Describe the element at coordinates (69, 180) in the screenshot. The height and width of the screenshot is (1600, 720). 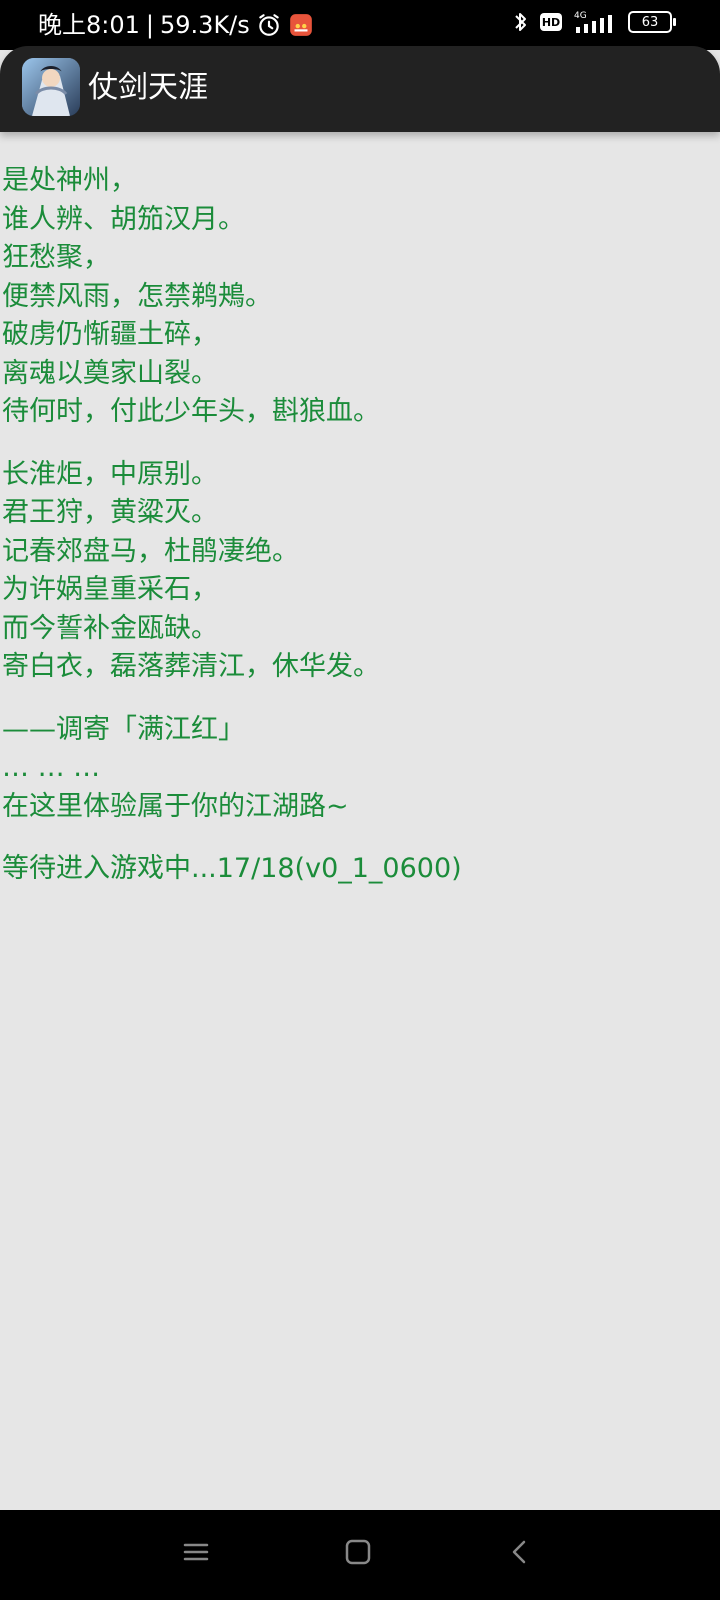
I see `poem-line: 是处神州，` at that location.